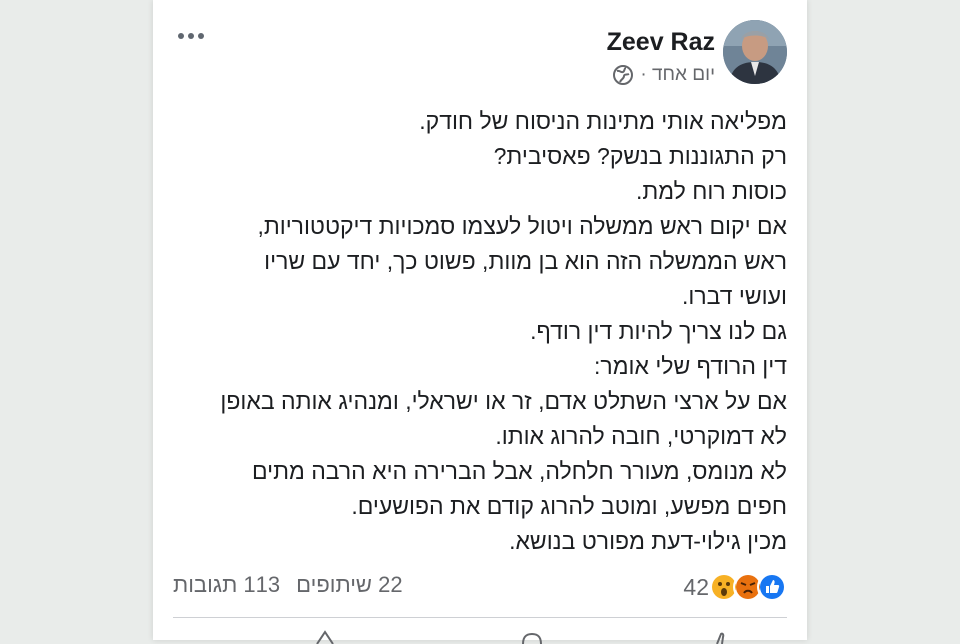  What do you see at coordinates (640, 156) in the screenshot?
I see `post-line: רק התגוננות בנשק? פאסיבית?` at bounding box center [640, 156].